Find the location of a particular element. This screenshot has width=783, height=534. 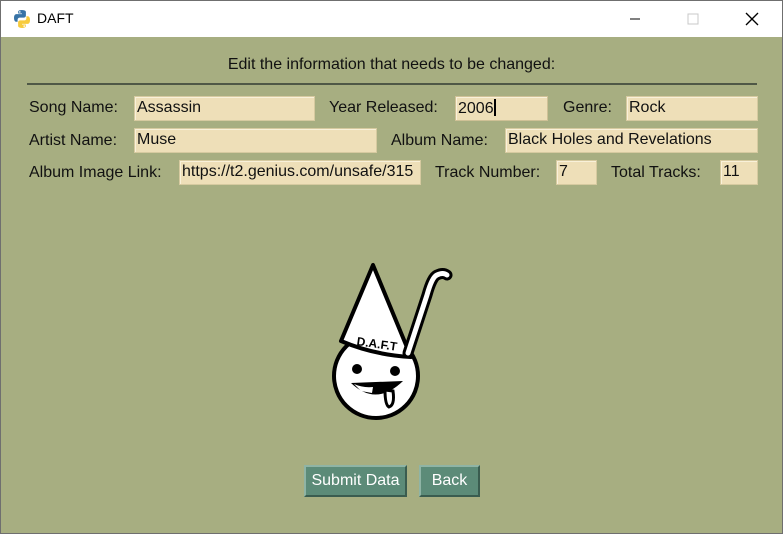

logo-eye-right is located at coordinates (395, 371).